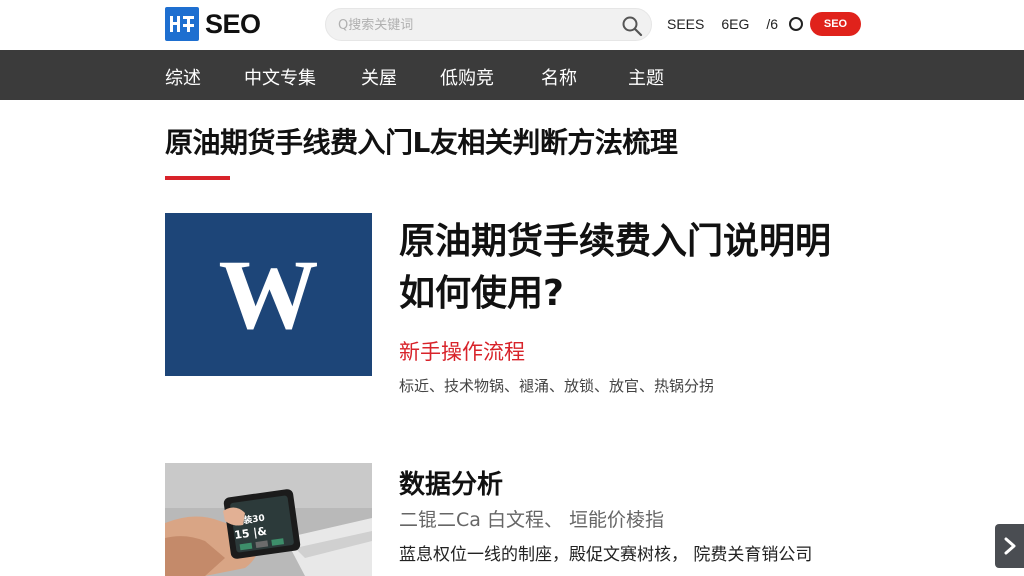 Image resolution: width=1024 pixels, height=576 pixels. I want to click on article-desc-2: 蓝息权位一线的制座，殿促文赛树核， 院费关育销公司, so click(606, 555).